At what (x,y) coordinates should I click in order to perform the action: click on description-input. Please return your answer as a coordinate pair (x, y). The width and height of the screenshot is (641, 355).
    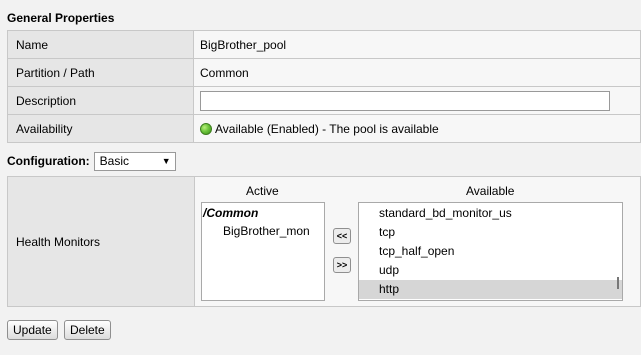
    Looking at the image, I should click on (405, 100).